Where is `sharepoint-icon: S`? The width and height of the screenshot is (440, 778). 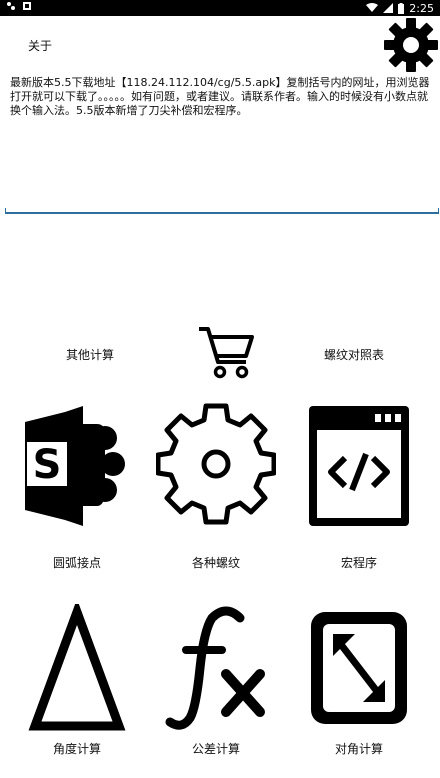
sharepoint-icon: S is located at coordinates (75, 466).